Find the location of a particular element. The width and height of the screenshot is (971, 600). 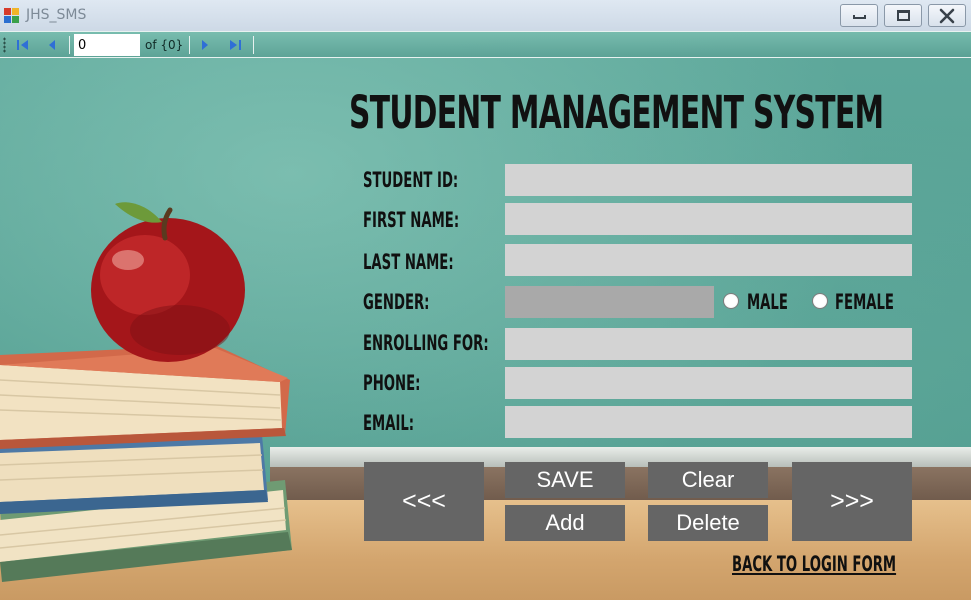

last-name-field is located at coordinates (708, 260).